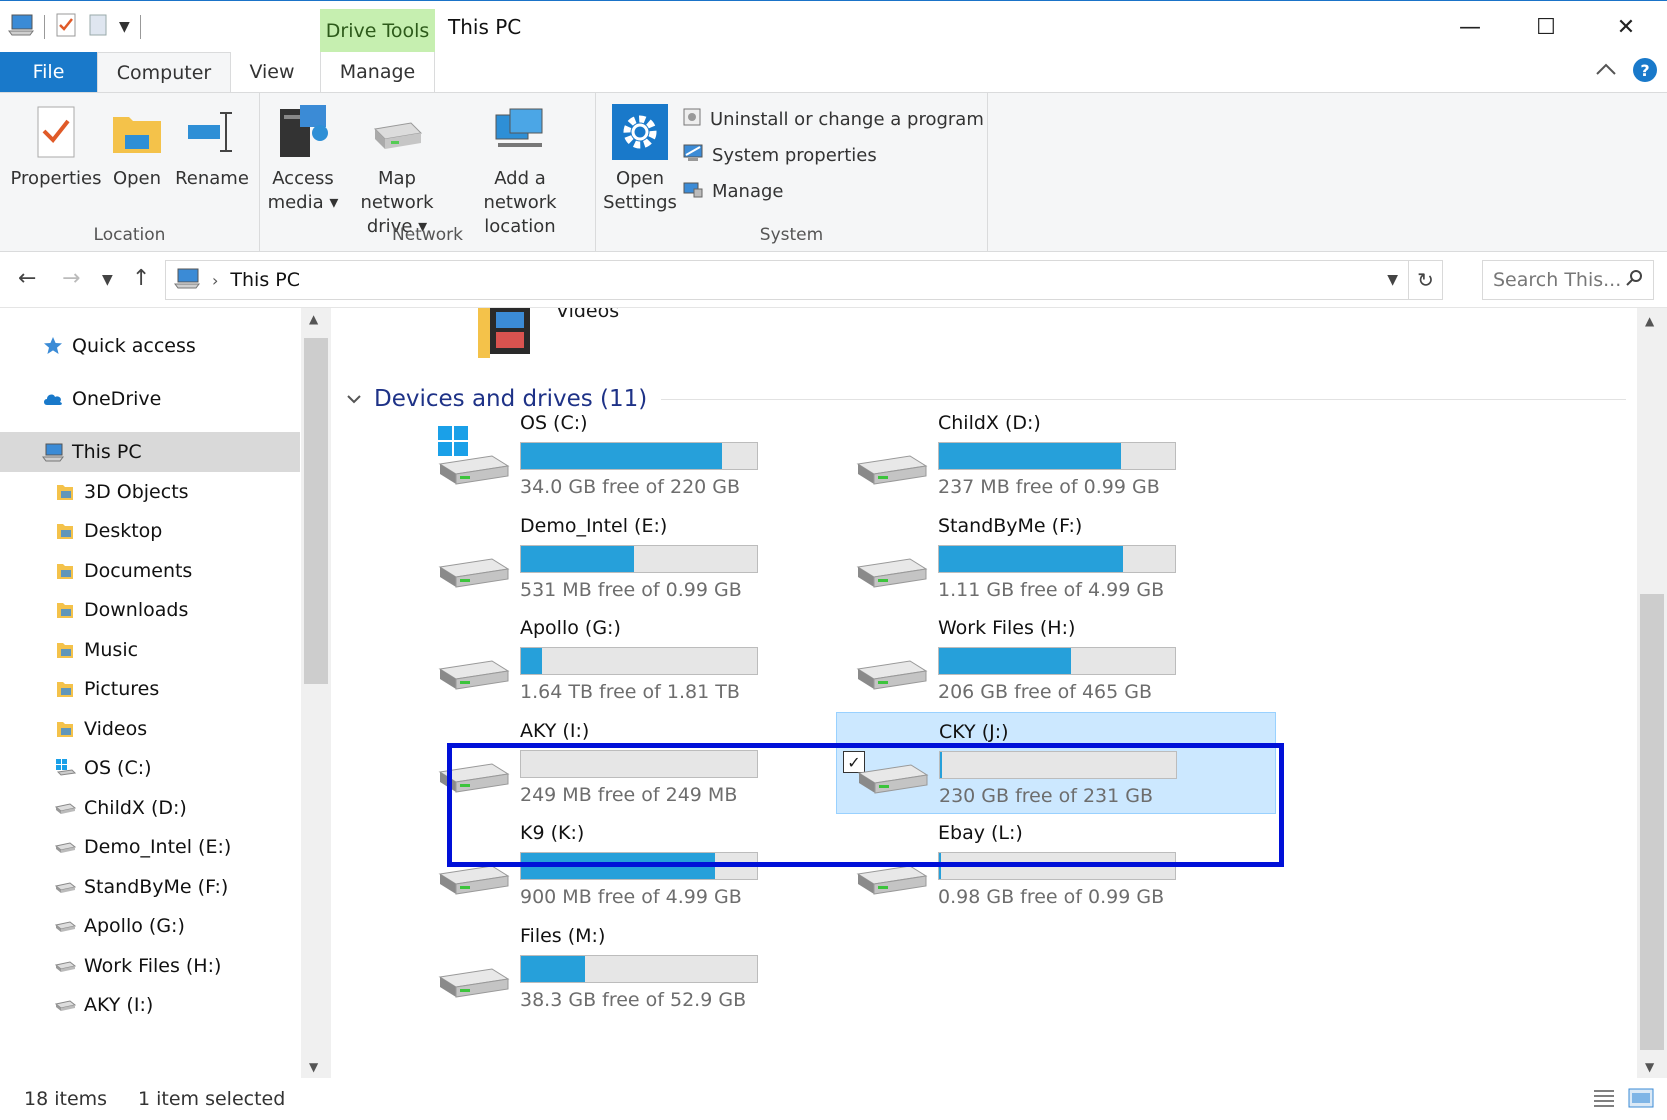  Describe the element at coordinates (1056, 455) in the screenshot. I see `drive-tile: ChildX (D:) 237 MB free of 0.99 GB` at that location.